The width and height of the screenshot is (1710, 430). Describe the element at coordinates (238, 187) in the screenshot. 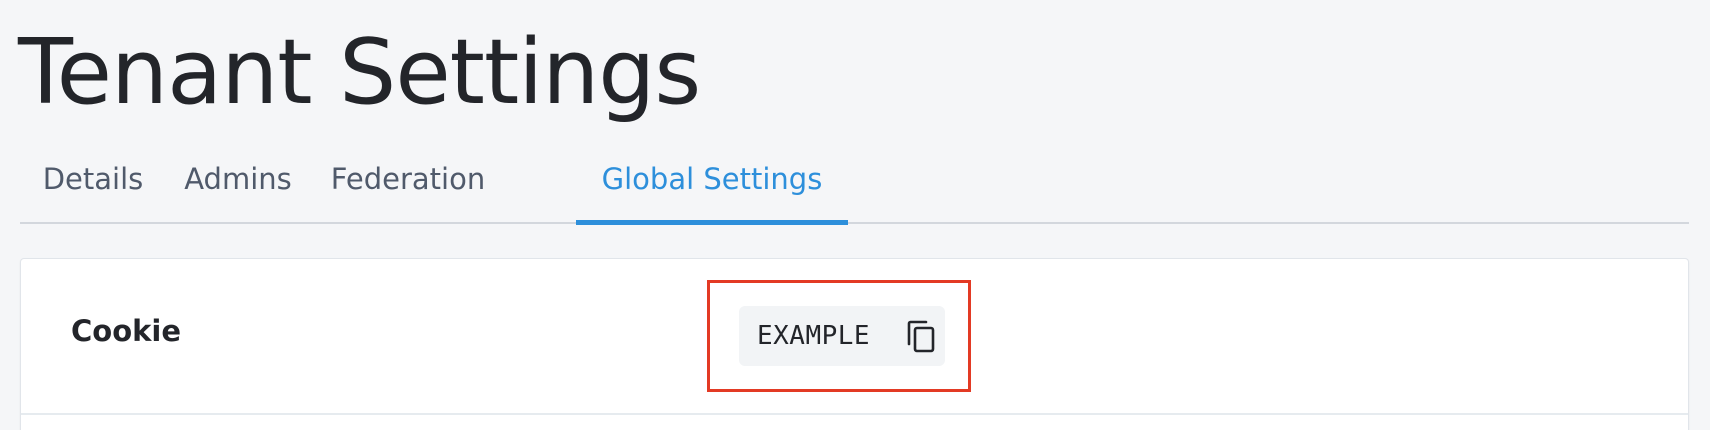

I see `tab-admins: Admins` at that location.